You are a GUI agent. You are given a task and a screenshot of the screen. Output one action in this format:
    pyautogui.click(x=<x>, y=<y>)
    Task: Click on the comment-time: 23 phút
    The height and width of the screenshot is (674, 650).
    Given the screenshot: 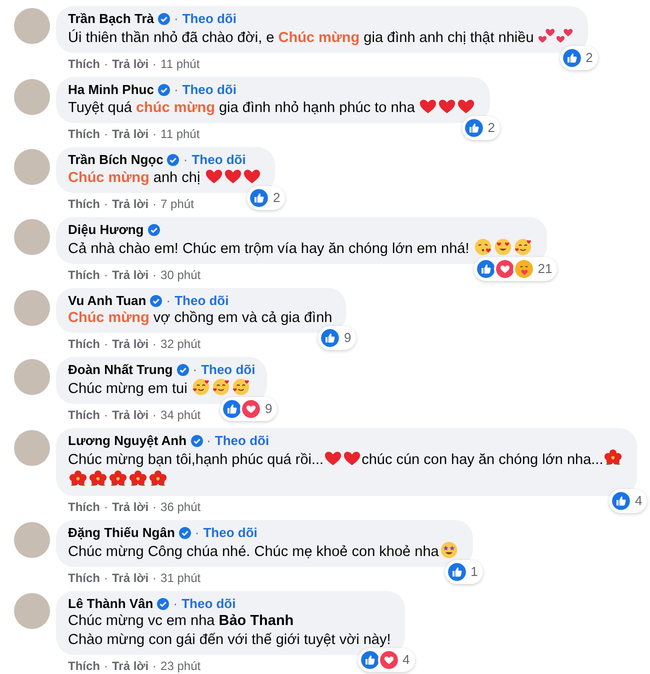 What is the action you would take?
    pyautogui.click(x=180, y=666)
    